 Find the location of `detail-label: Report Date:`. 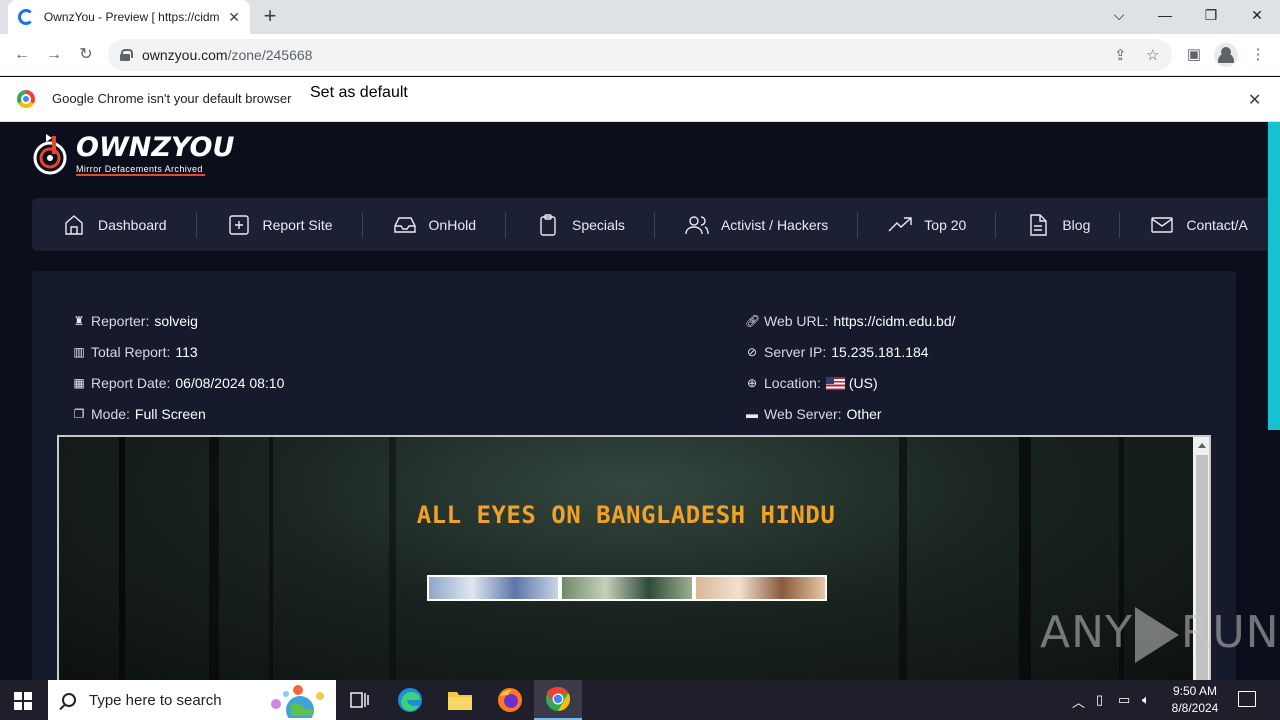

detail-label: Report Date: is located at coordinates (131, 383).